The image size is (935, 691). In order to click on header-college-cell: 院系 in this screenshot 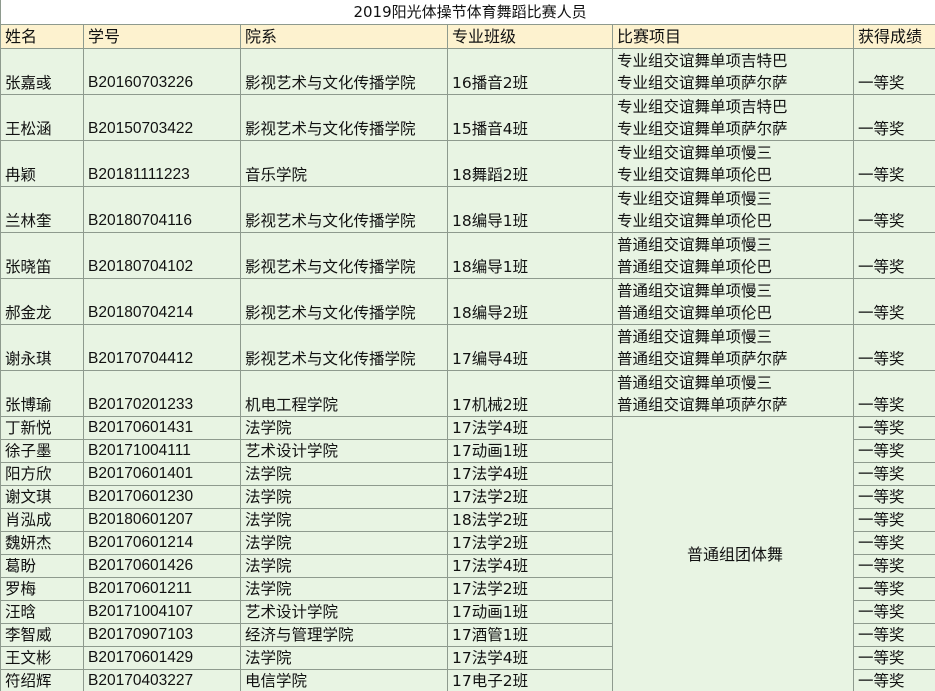, I will do `click(344, 36)`.